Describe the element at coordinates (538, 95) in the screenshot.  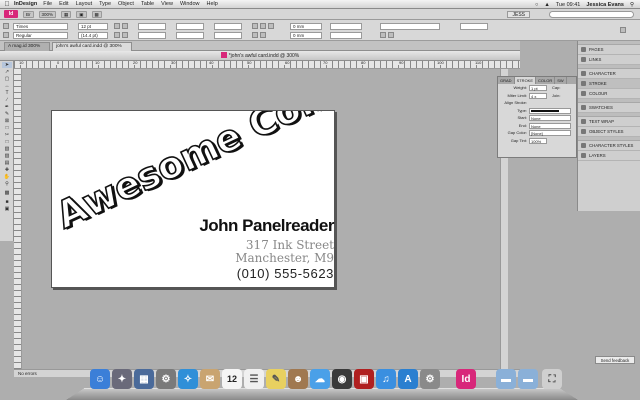
I see `miter-limit-field: 4 x` at that location.